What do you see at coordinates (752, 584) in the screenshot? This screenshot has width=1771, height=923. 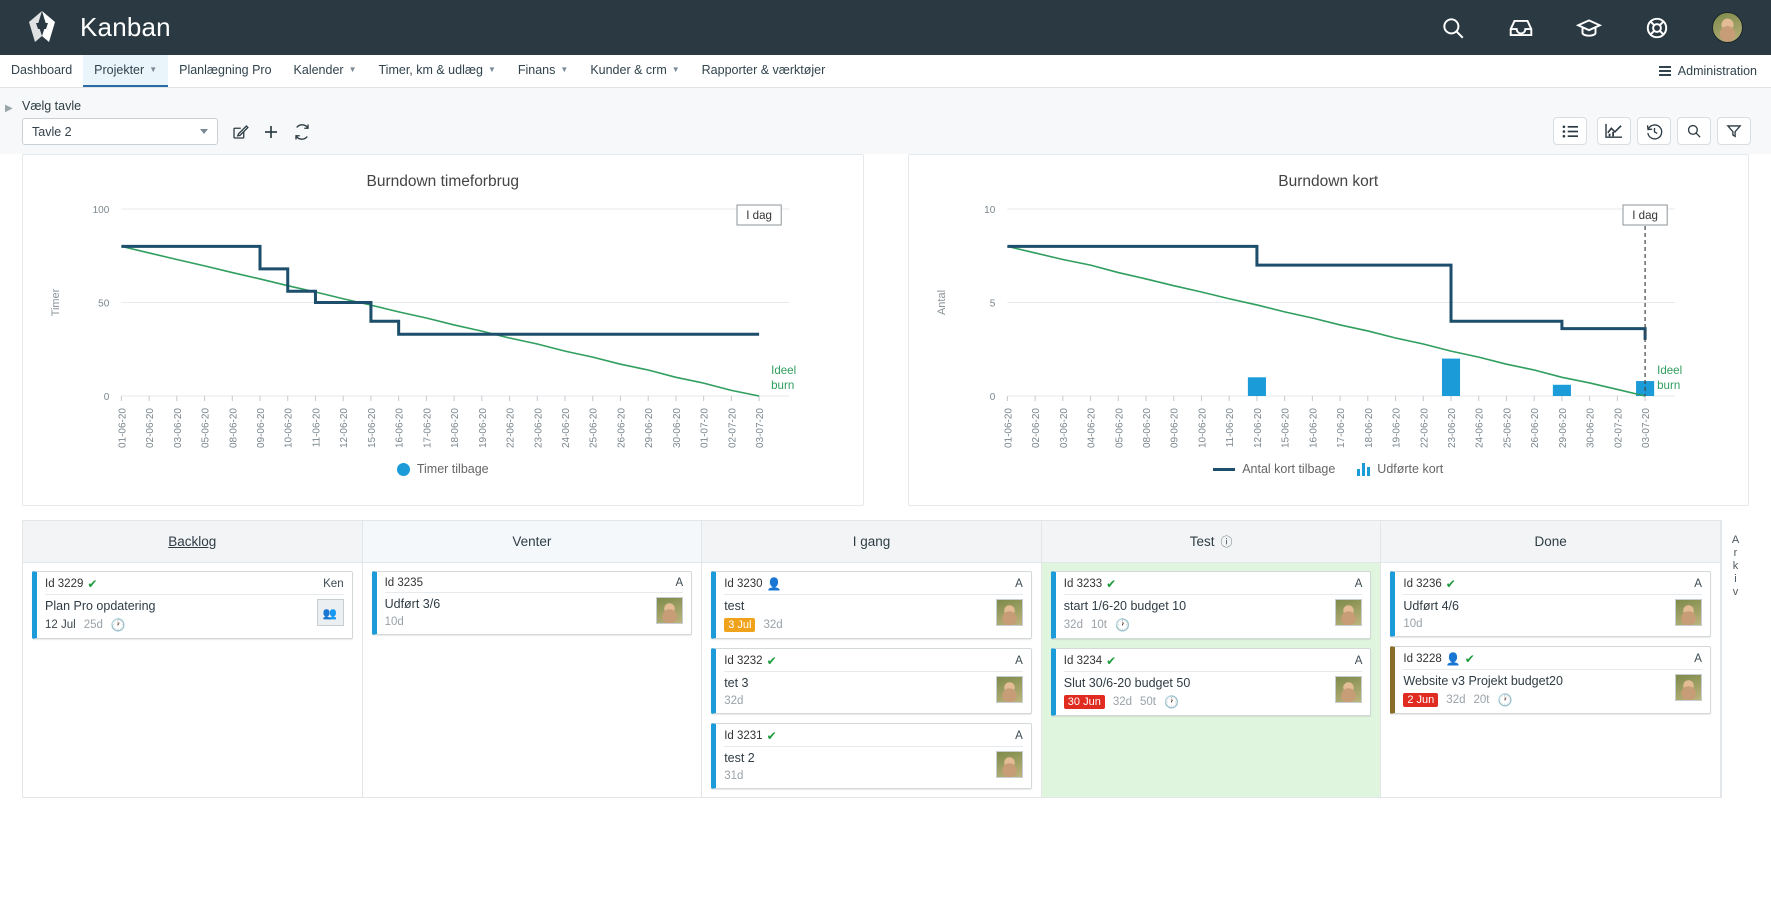 I see `card-id-group: Id 3230 👤` at bounding box center [752, 584].